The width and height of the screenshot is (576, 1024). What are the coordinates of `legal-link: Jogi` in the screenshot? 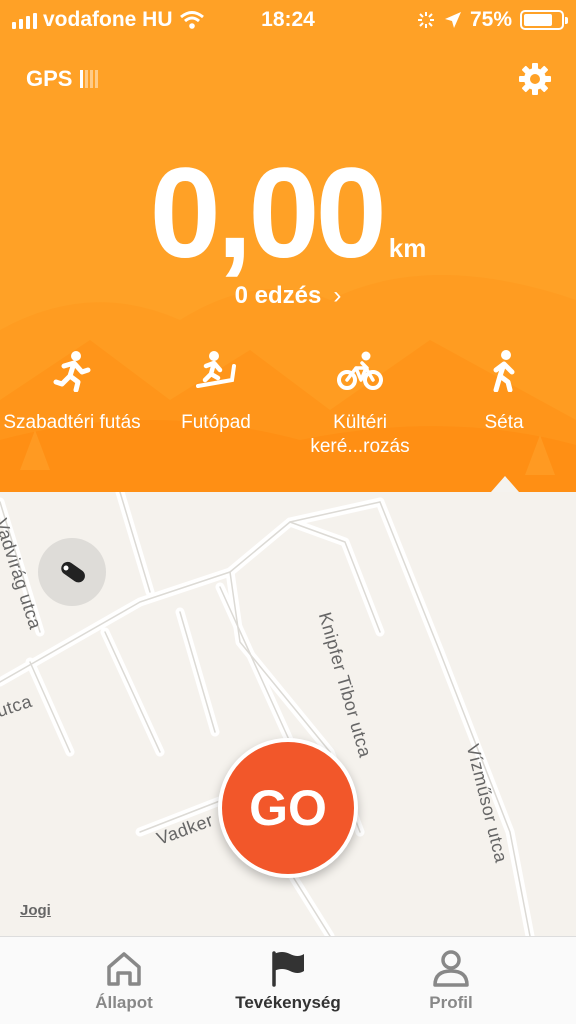 It's located at (35, 910).